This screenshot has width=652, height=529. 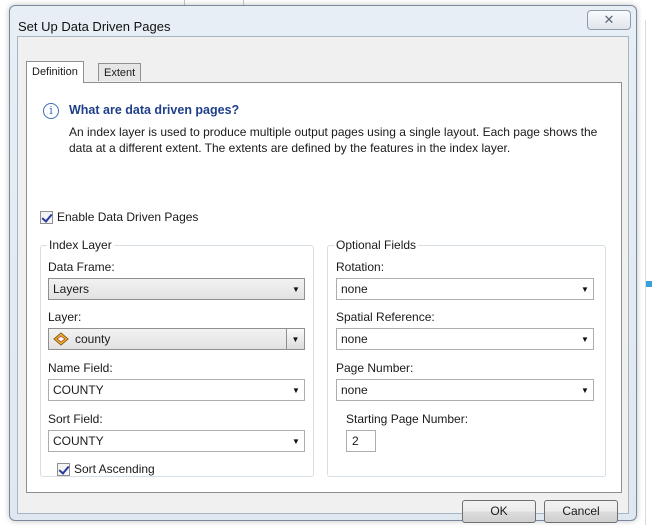 I want to click on name-field-dropdown: COUNTY ▼, so click(x=176, y=390).